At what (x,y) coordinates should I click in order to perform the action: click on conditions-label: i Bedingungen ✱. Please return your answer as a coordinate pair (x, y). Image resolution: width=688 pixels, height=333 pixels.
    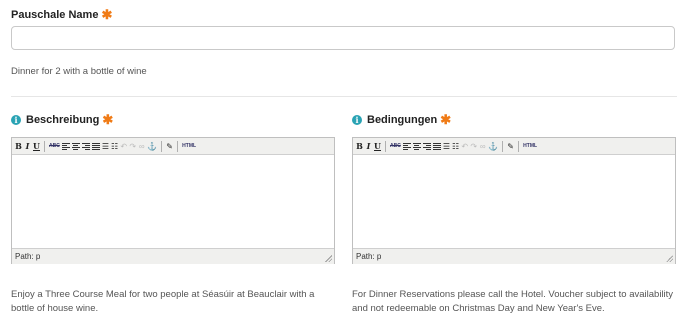
    Looking at the image, I should click on (401, 119).